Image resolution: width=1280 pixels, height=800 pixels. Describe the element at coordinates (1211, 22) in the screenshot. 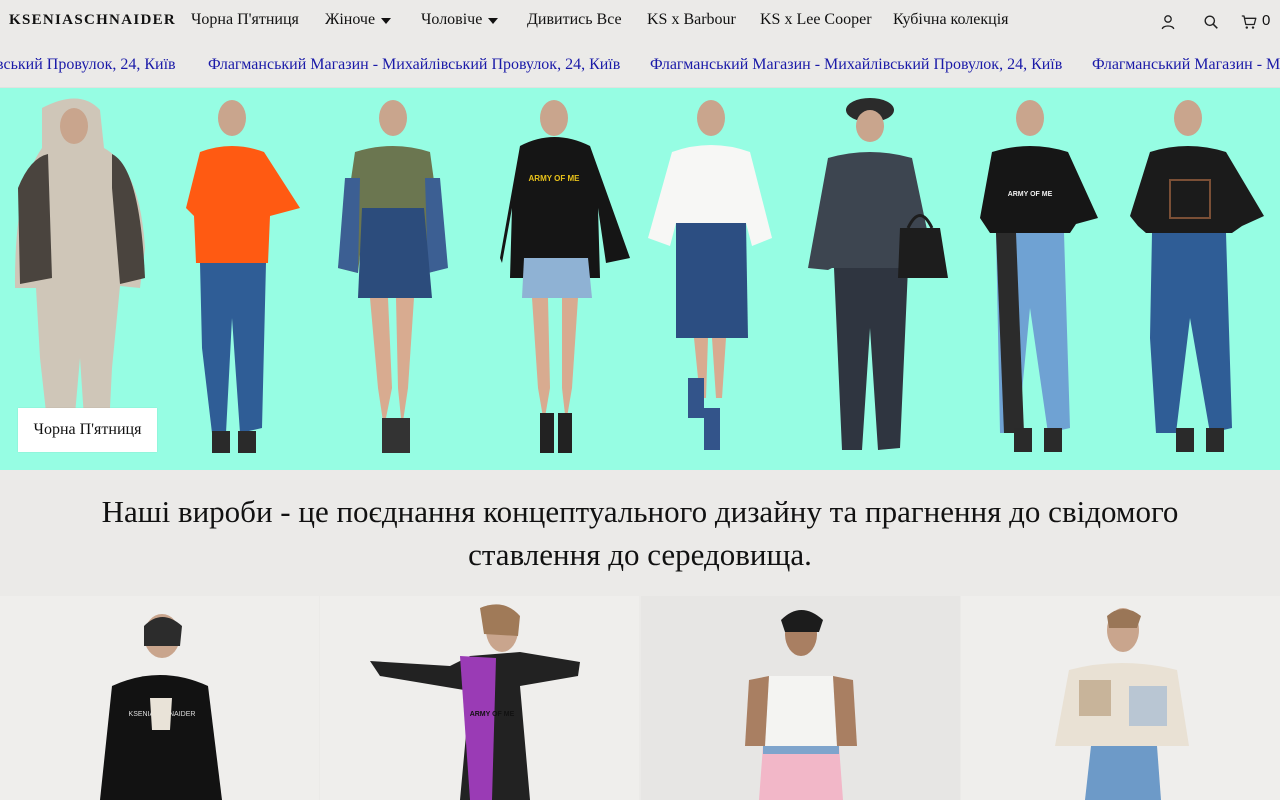

I see `search-icon` at that location.